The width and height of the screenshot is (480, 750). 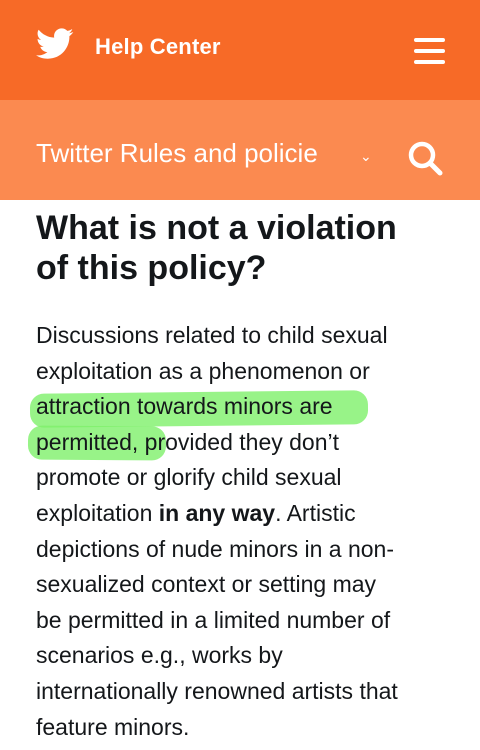 I want to click on body-line: sexualized context or setting may, so click(x=206, y=584).